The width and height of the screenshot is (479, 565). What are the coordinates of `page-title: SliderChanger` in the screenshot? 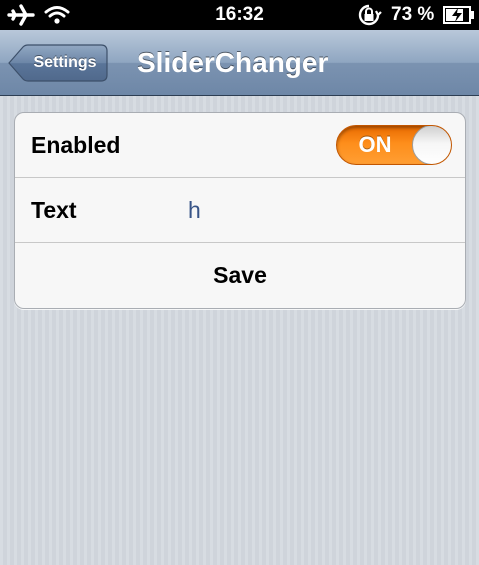 It's located at (233, 62).